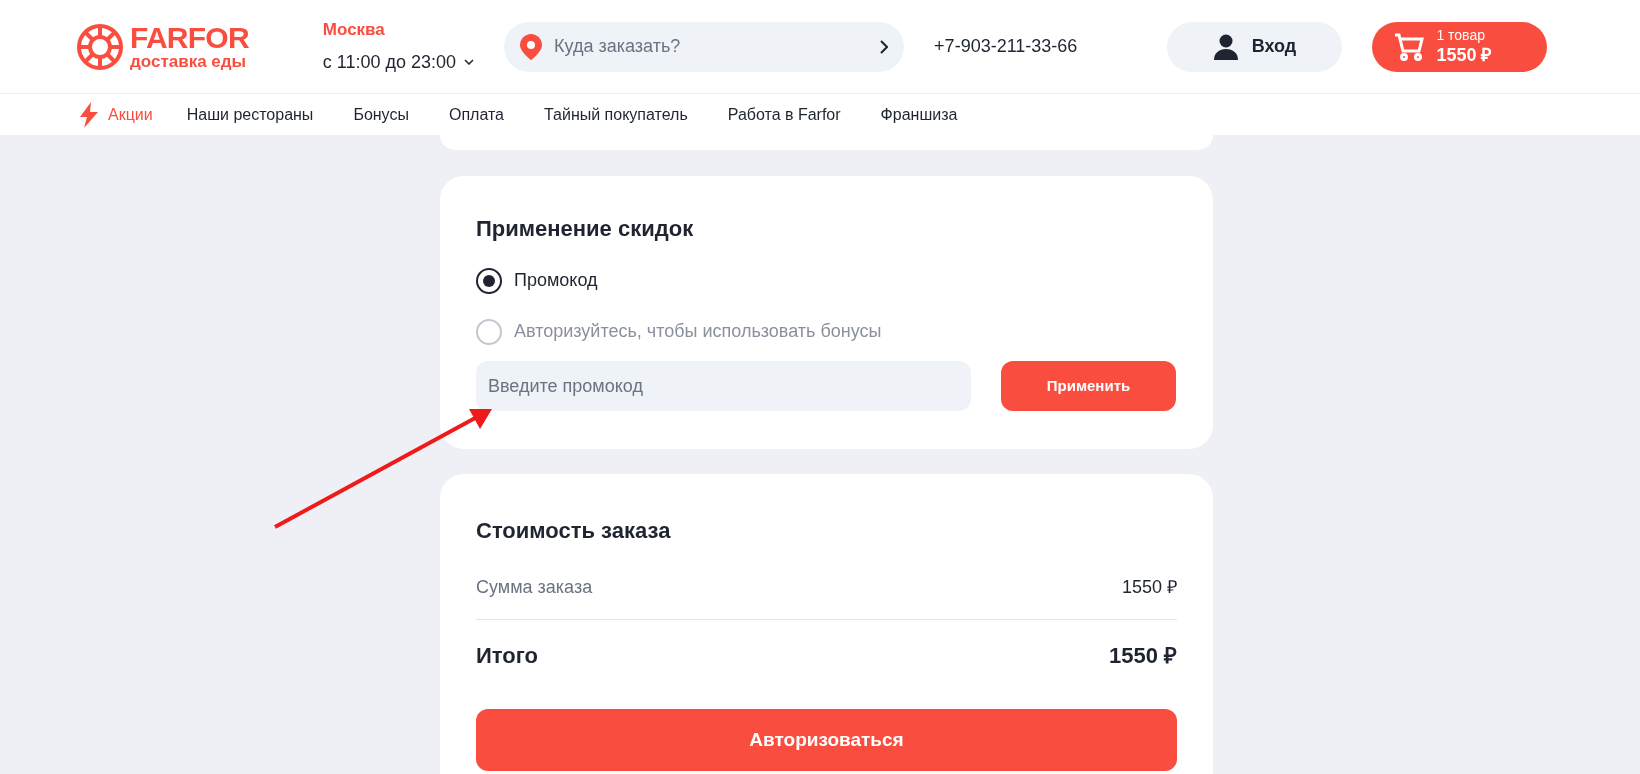 The width and height of the screenshot is (1640, 774). What do you see at coordinates (507, 656) in the screenshot?
I see `total-label: Итого` at bounding box center [507, 656].